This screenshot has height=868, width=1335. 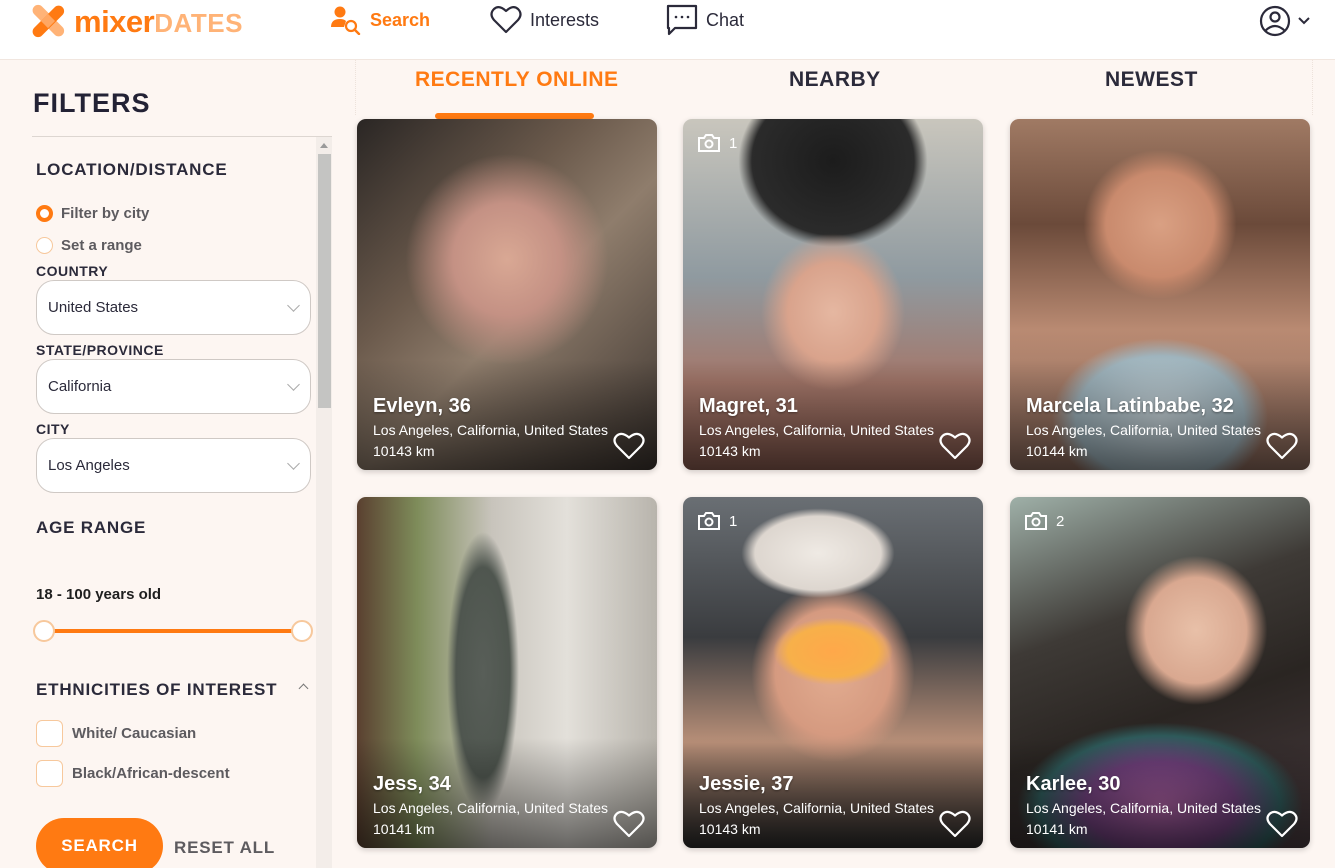 I want to click on scrollbar-thumb, so click(x=324, y=281).